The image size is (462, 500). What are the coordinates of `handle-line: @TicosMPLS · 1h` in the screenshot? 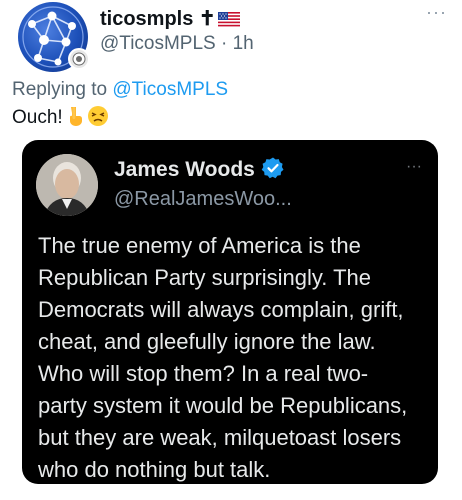 It's located at (177, 44).